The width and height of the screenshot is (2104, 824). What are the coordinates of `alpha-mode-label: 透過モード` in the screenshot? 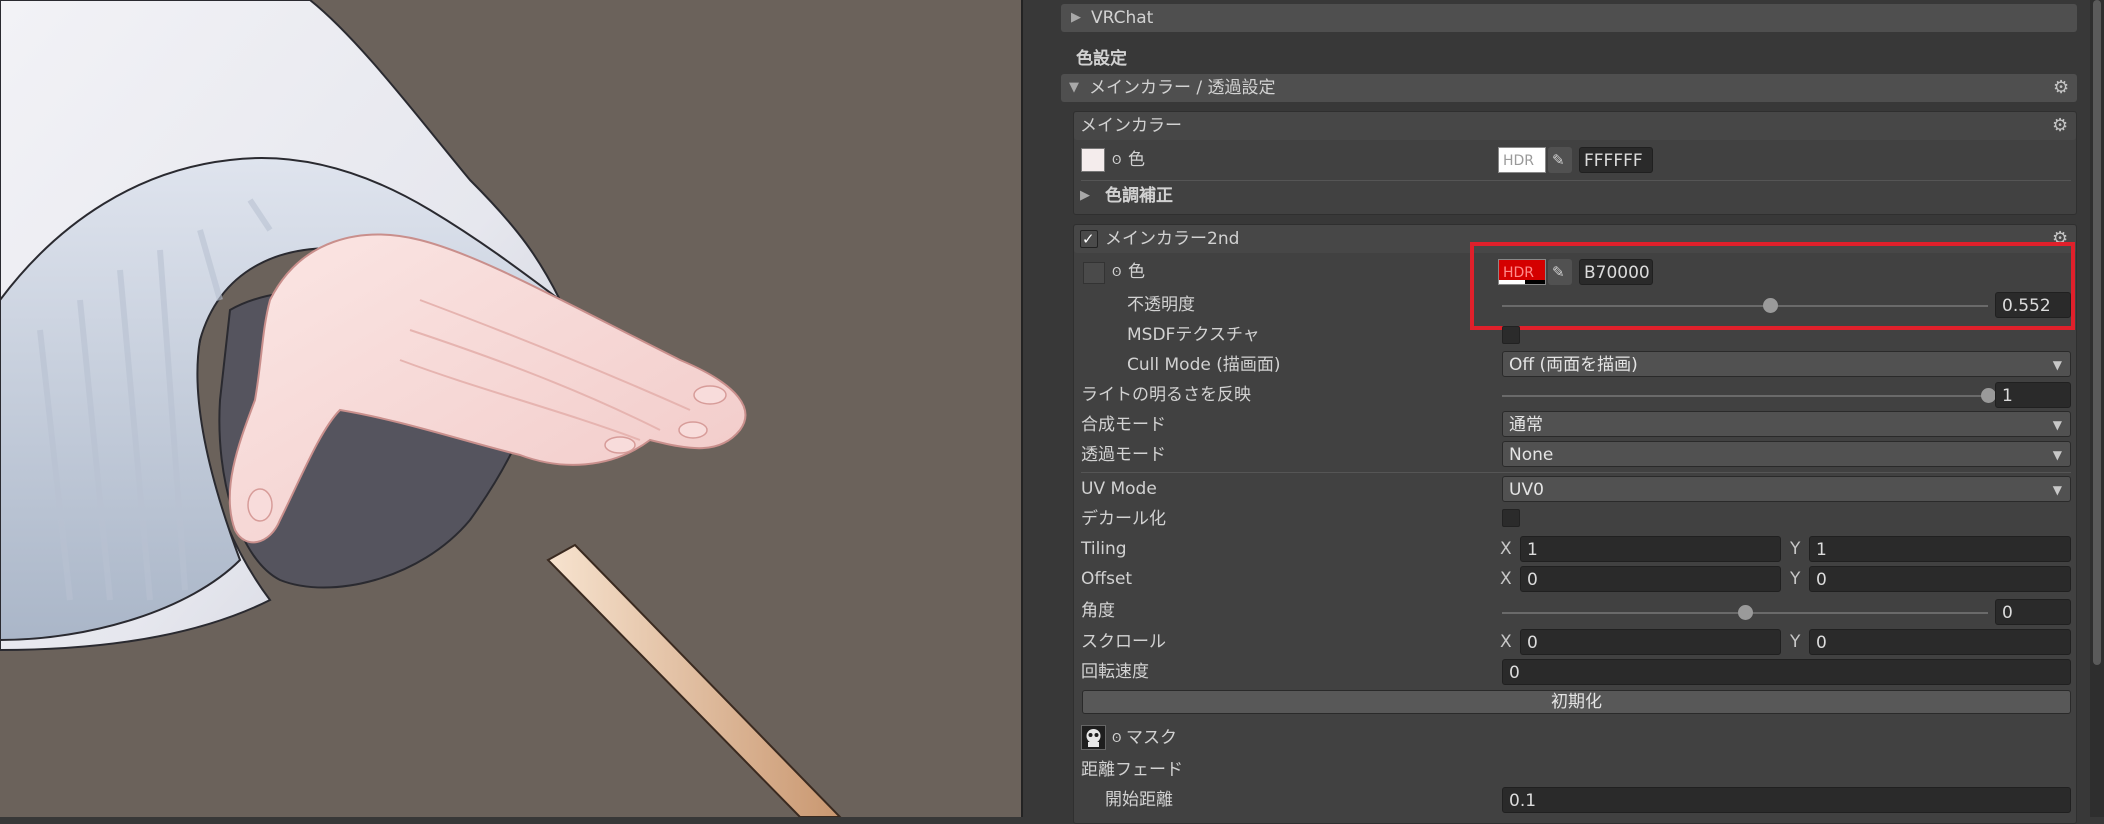 It's located at (1123, 455).